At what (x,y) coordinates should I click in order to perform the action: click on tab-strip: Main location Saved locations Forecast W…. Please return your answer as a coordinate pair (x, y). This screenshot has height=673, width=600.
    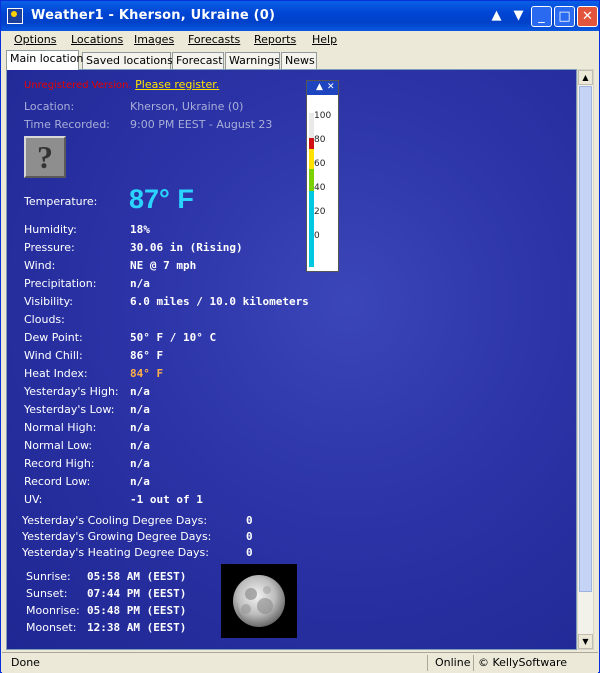
    Looking at the image, I should click on (301, 60).